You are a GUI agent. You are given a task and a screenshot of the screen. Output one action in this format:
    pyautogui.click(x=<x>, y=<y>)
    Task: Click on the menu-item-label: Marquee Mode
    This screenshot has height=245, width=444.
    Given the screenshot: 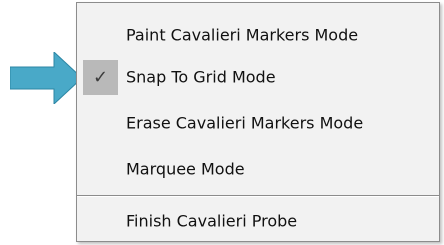 What is the action you would take?
    pyautogui.click(x=185, y=169)
    